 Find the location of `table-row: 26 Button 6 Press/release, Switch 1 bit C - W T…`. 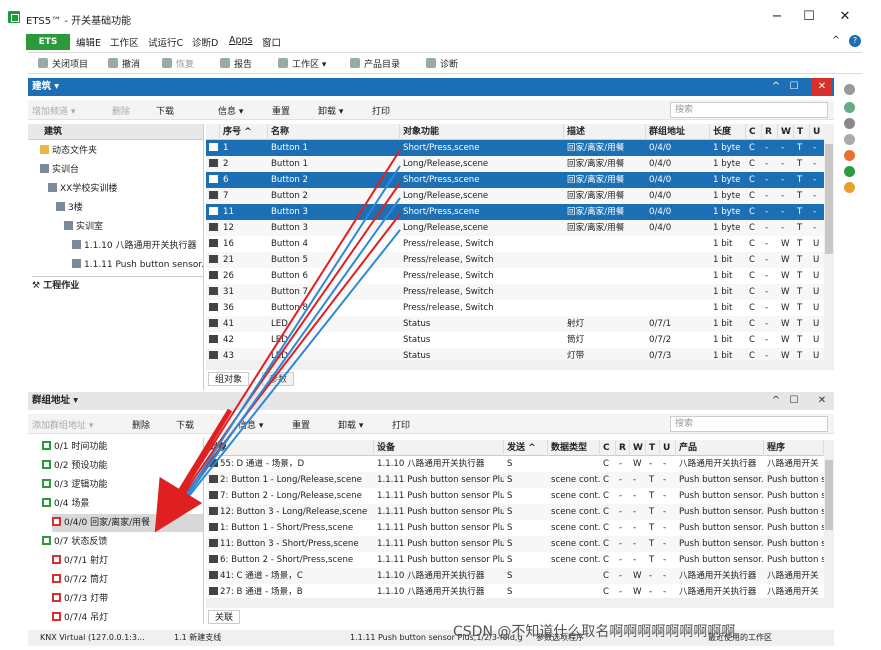

table-row: 26 Button 6 Press/release, Switch 1 bit C - W T… is located at coordinates (515, 276).